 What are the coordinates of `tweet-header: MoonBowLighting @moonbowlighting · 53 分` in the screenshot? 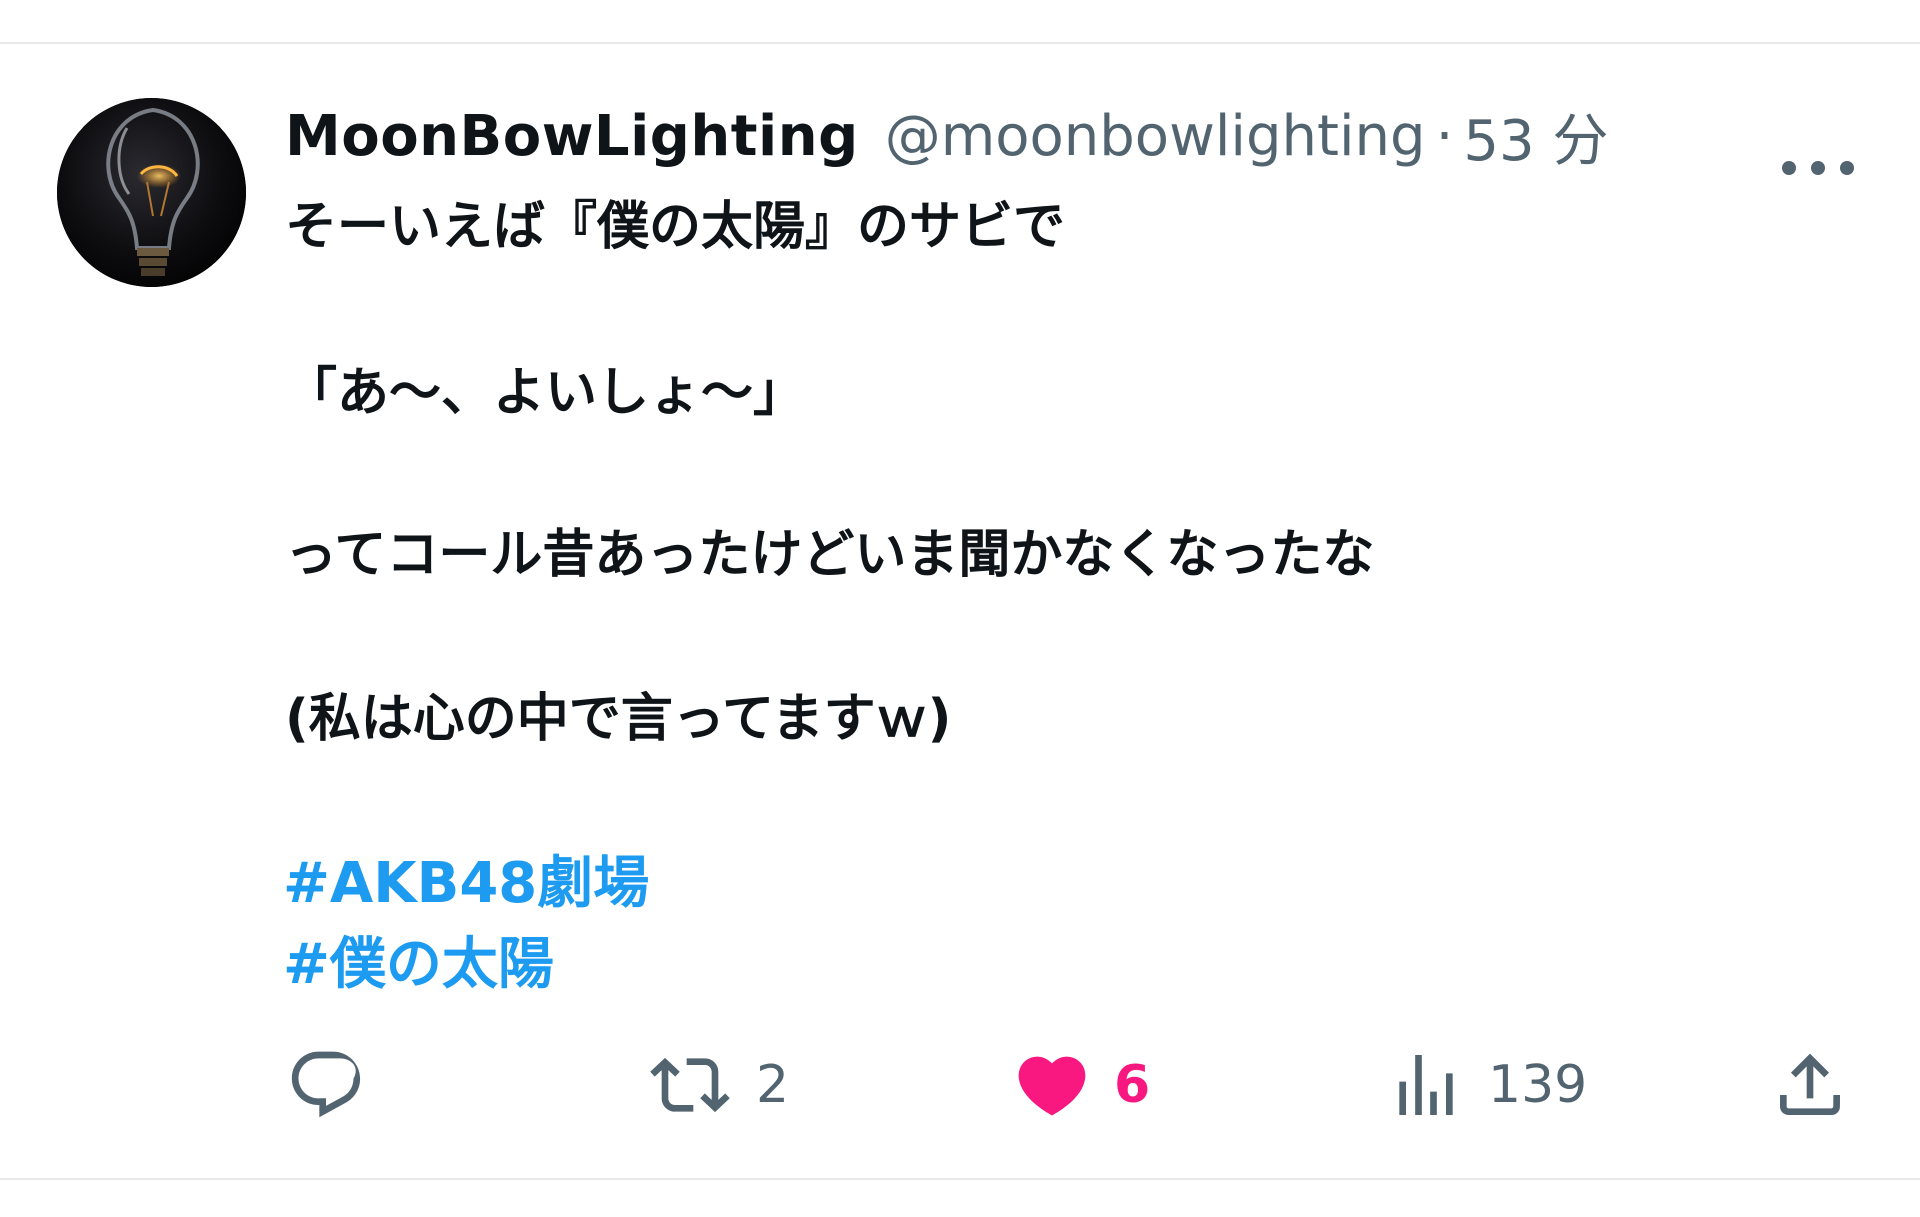 It's located at (946, 136).